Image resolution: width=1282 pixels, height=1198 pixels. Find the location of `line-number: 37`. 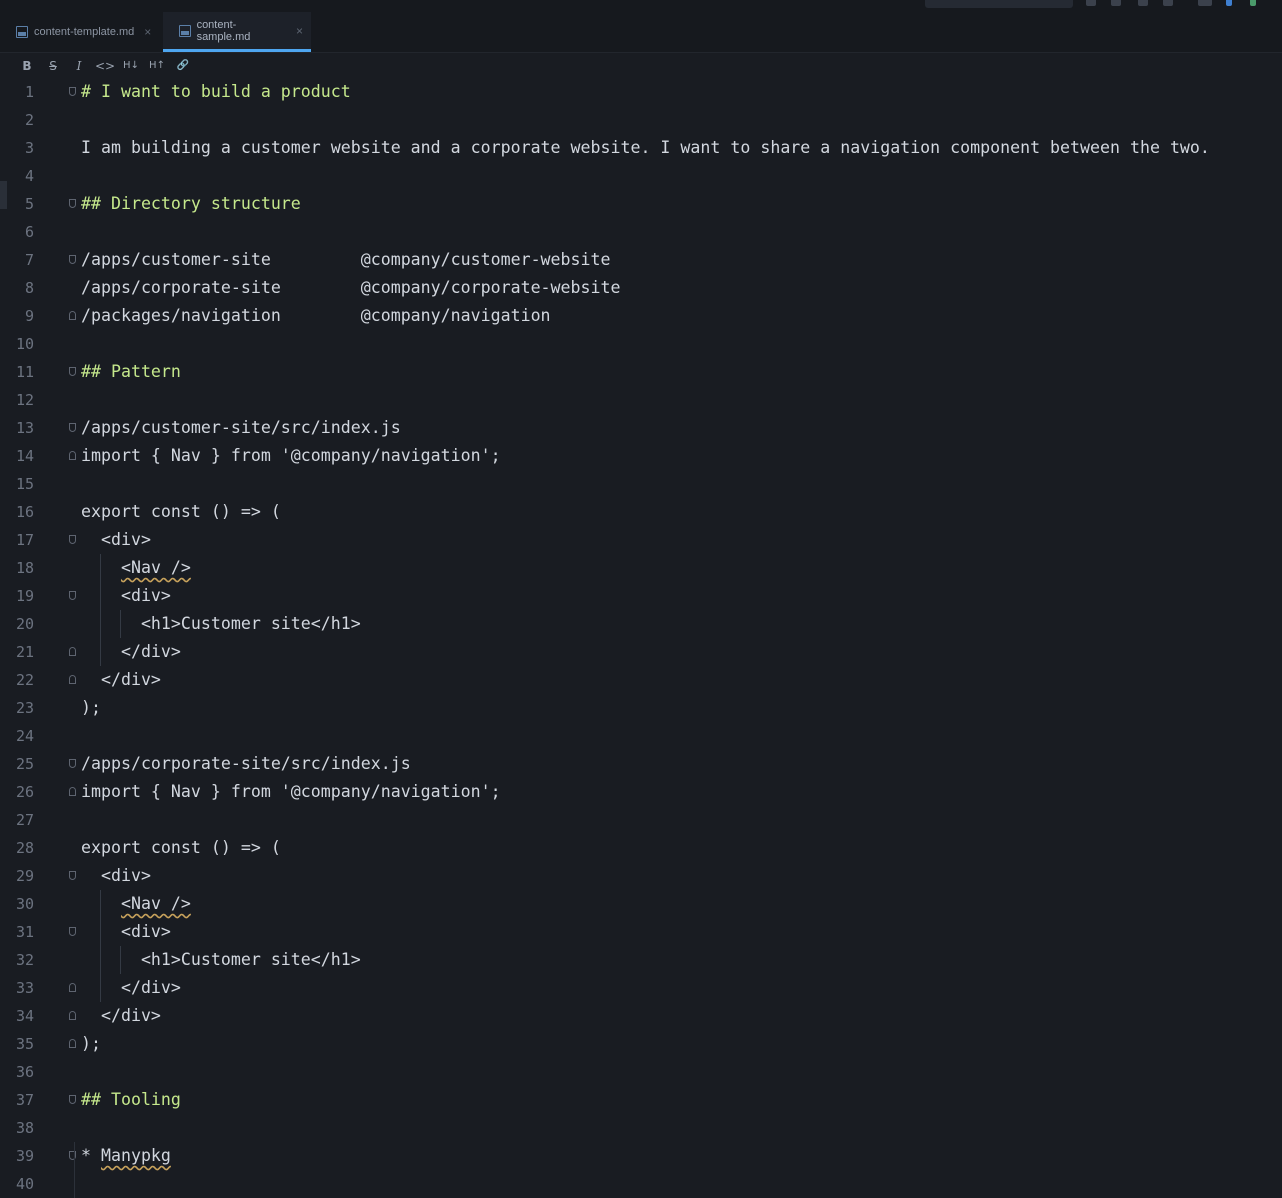

line-number: 37 is located at coordinates (24, 1100).